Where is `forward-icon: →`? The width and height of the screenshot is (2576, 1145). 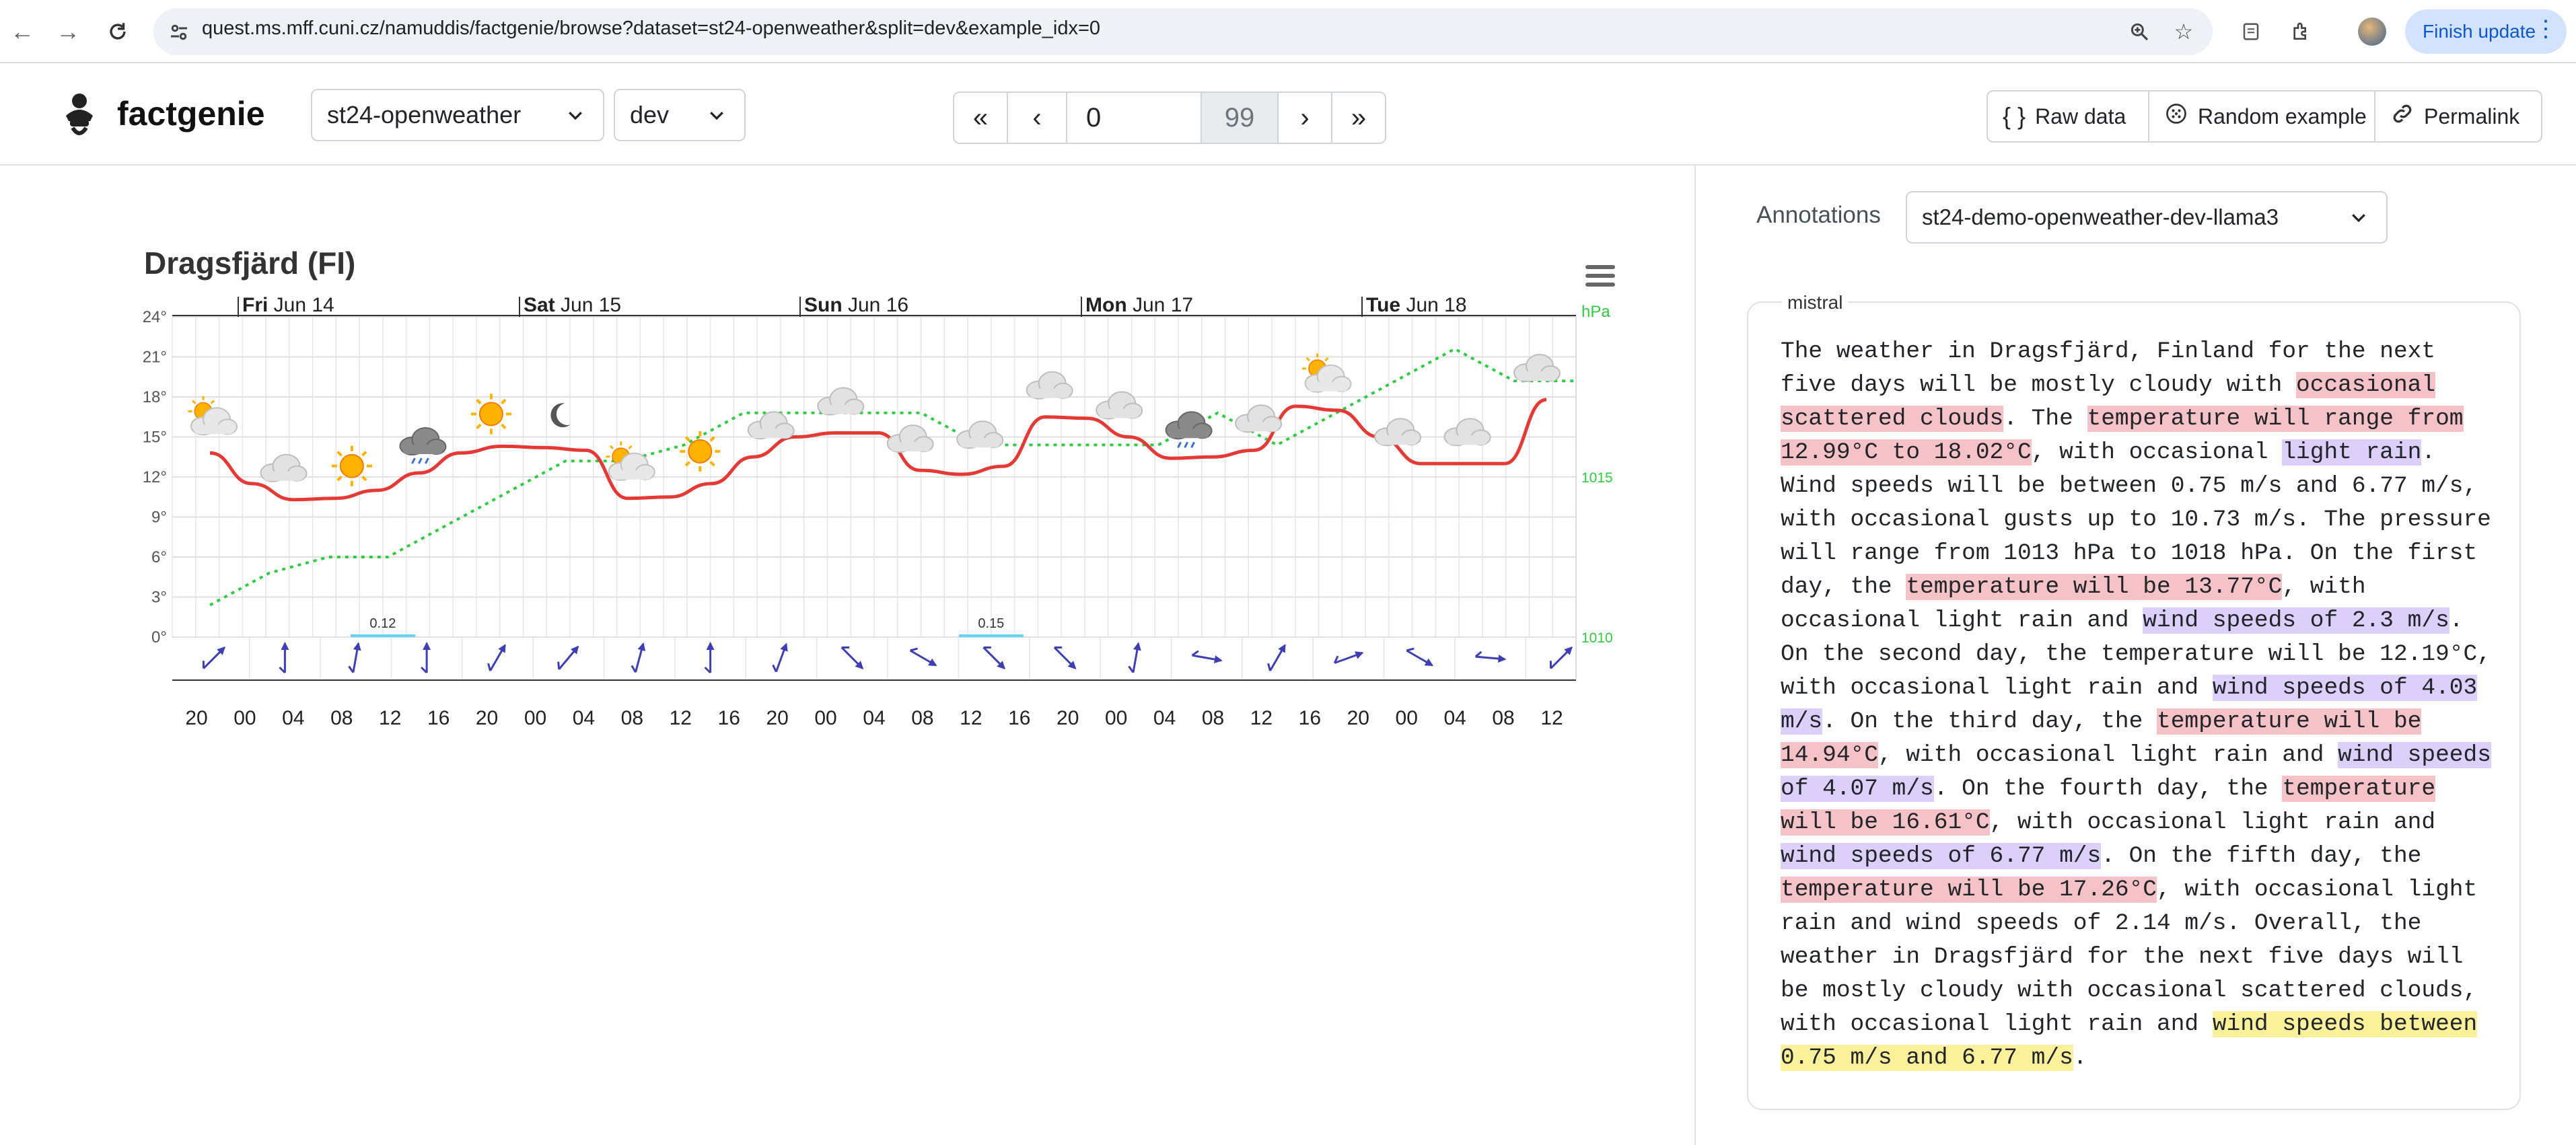
forward-icon: → is located at coordinates (68, 32).